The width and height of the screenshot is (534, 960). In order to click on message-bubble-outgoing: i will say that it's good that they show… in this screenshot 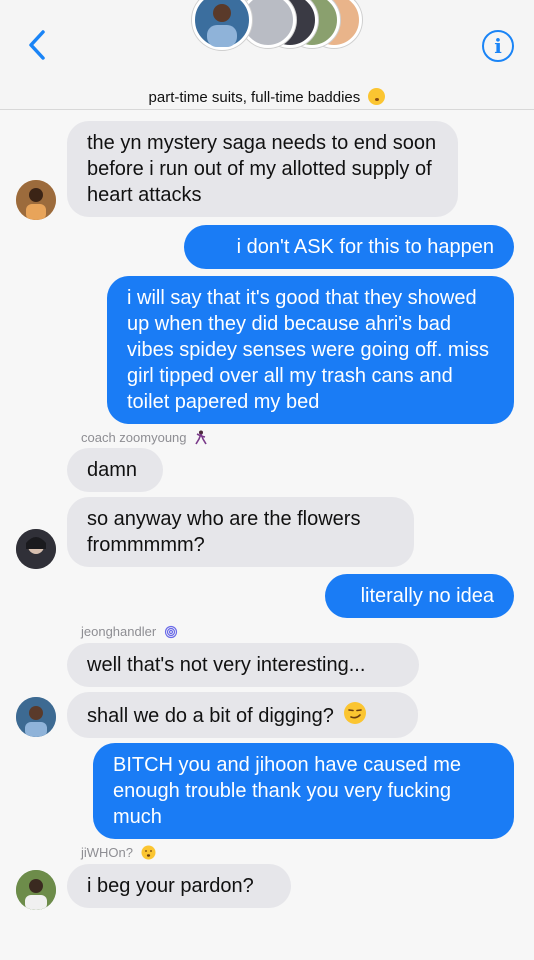, I will do `click(310, 350)`.